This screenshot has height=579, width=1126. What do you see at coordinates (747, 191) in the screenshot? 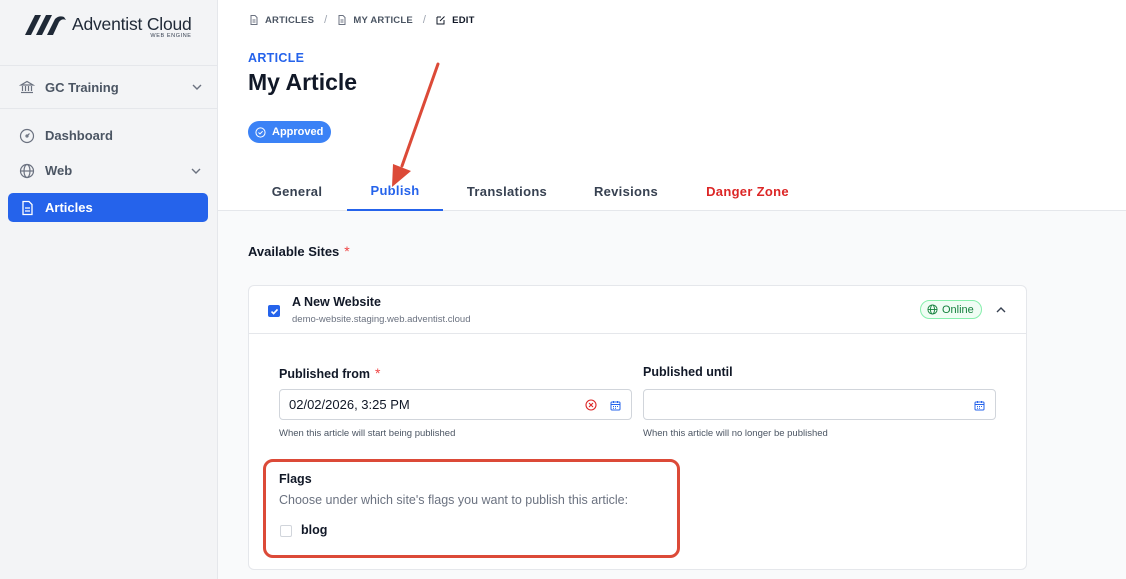
I see `tab-danger-zone: Danger Zone` at bounding box center [747, 191].